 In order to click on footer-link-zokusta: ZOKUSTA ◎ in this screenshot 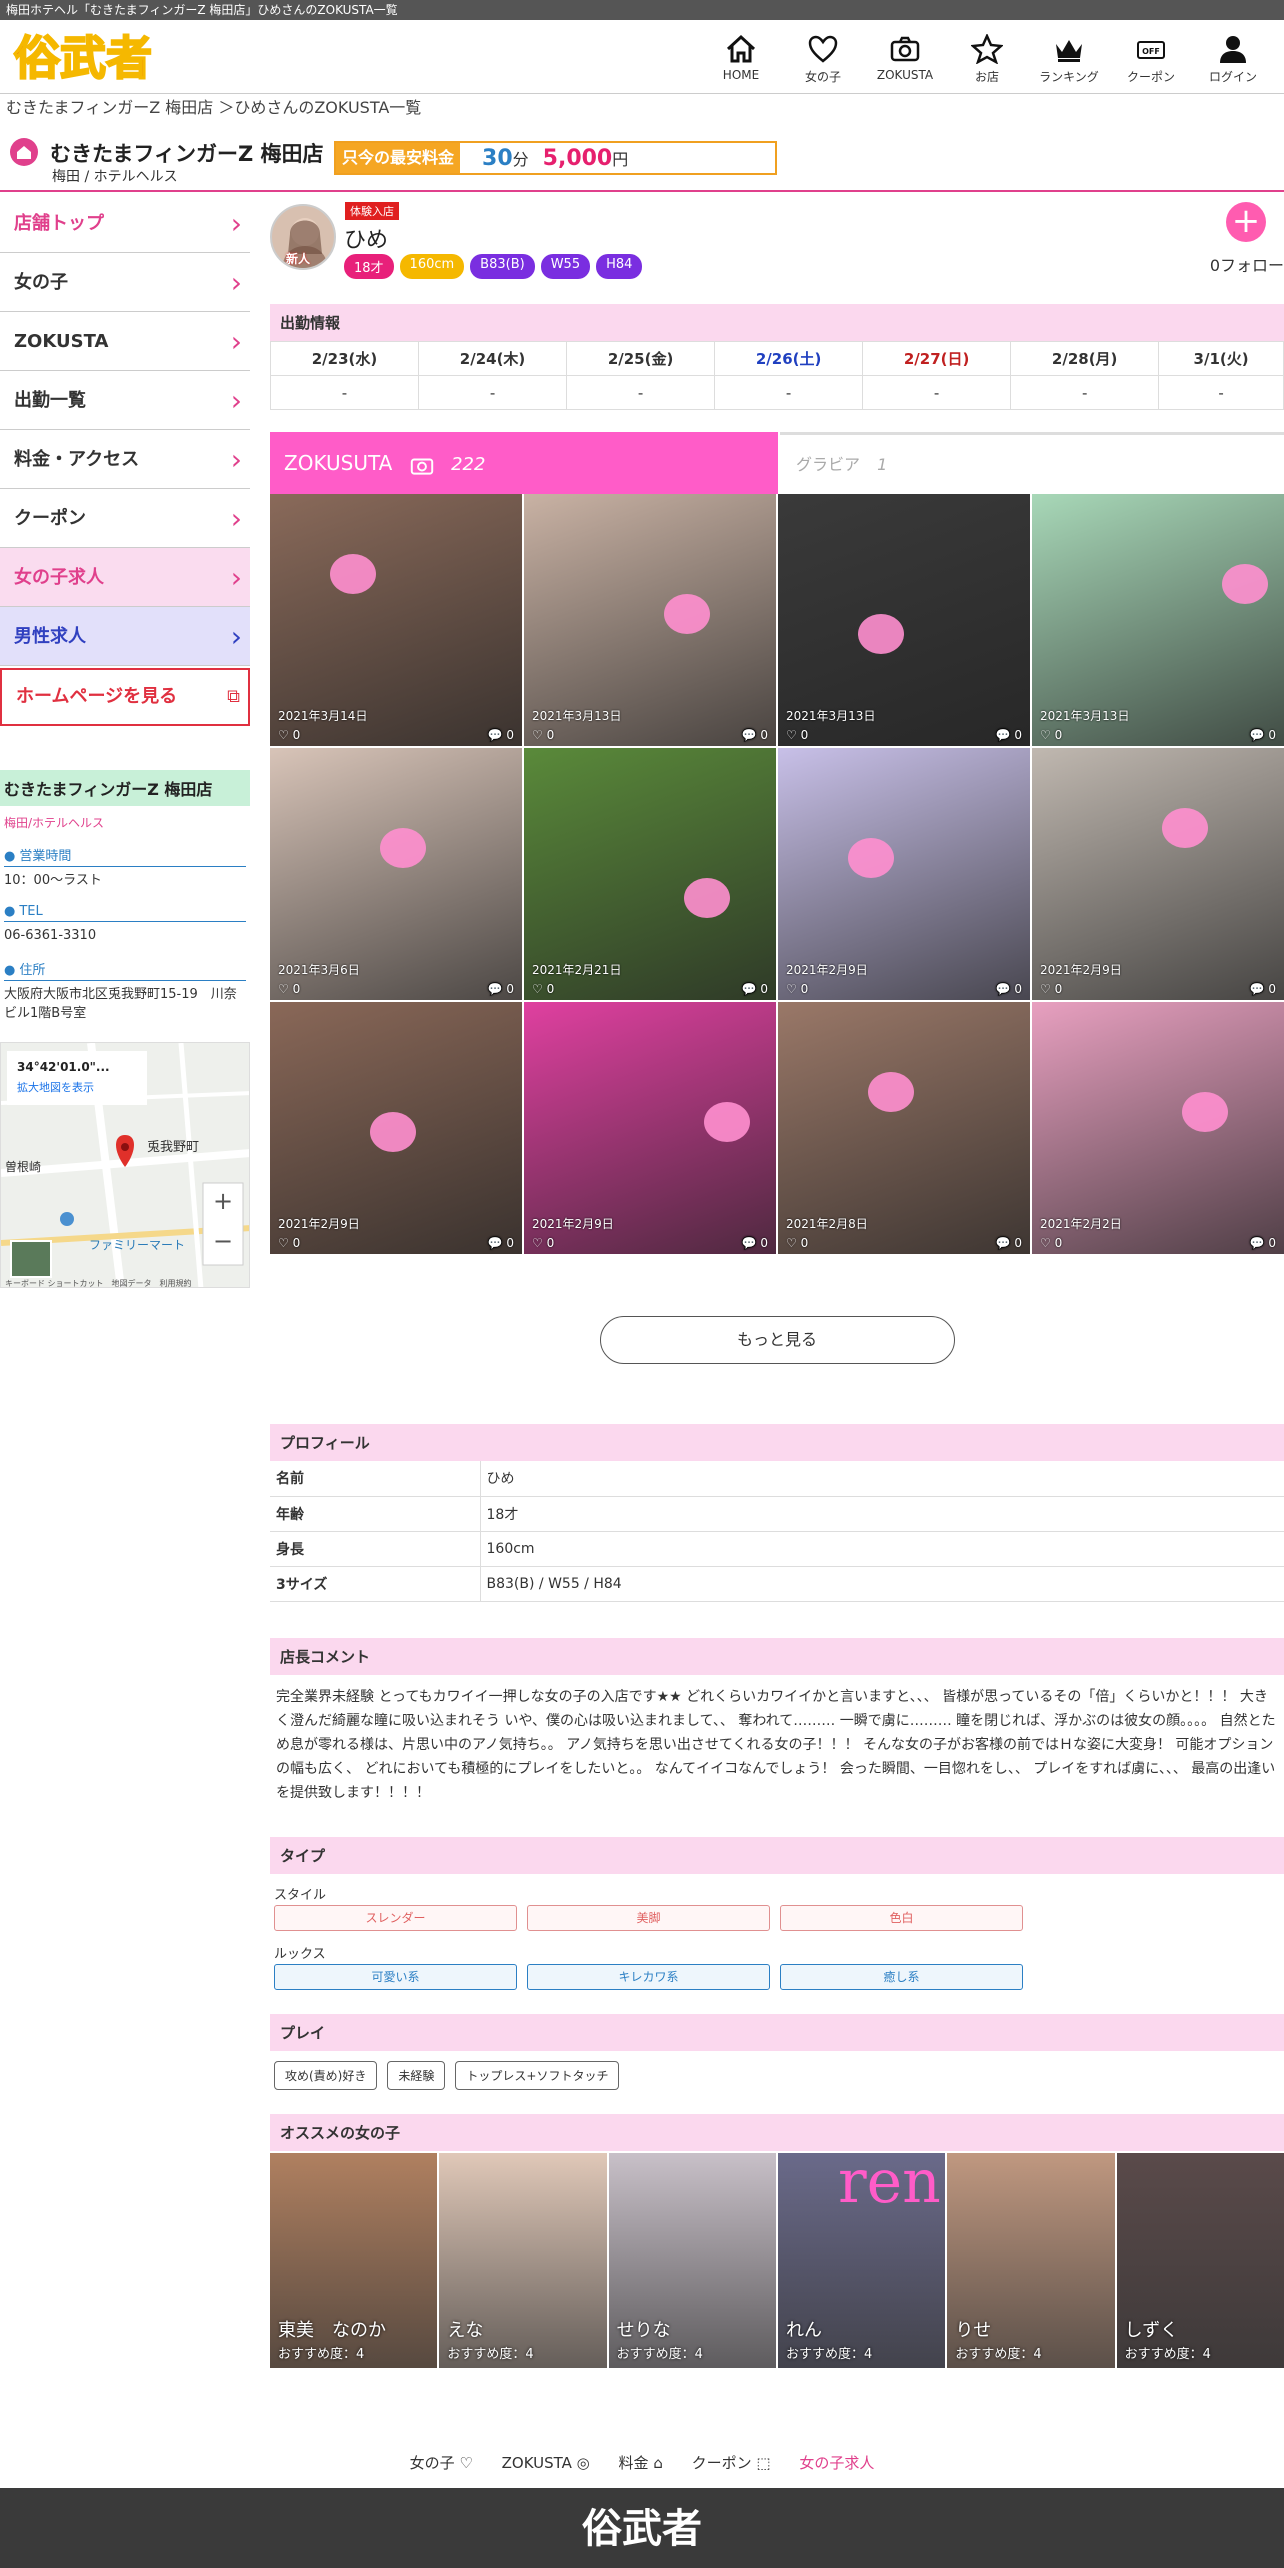, I will do `click(546, 2463)`.